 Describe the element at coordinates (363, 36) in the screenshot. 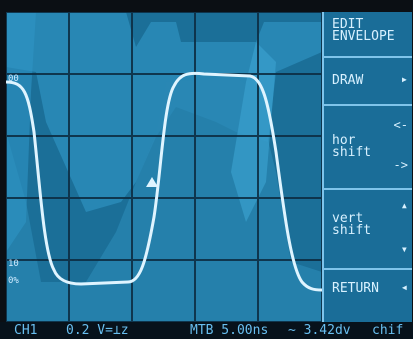

I see `menu-title-envelope: ENVELOPE` at that location.